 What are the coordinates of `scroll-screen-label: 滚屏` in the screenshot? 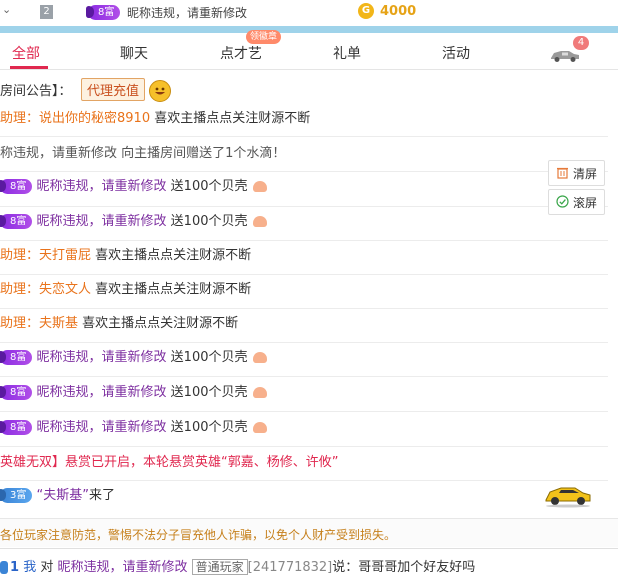 It's located at (585, 203).